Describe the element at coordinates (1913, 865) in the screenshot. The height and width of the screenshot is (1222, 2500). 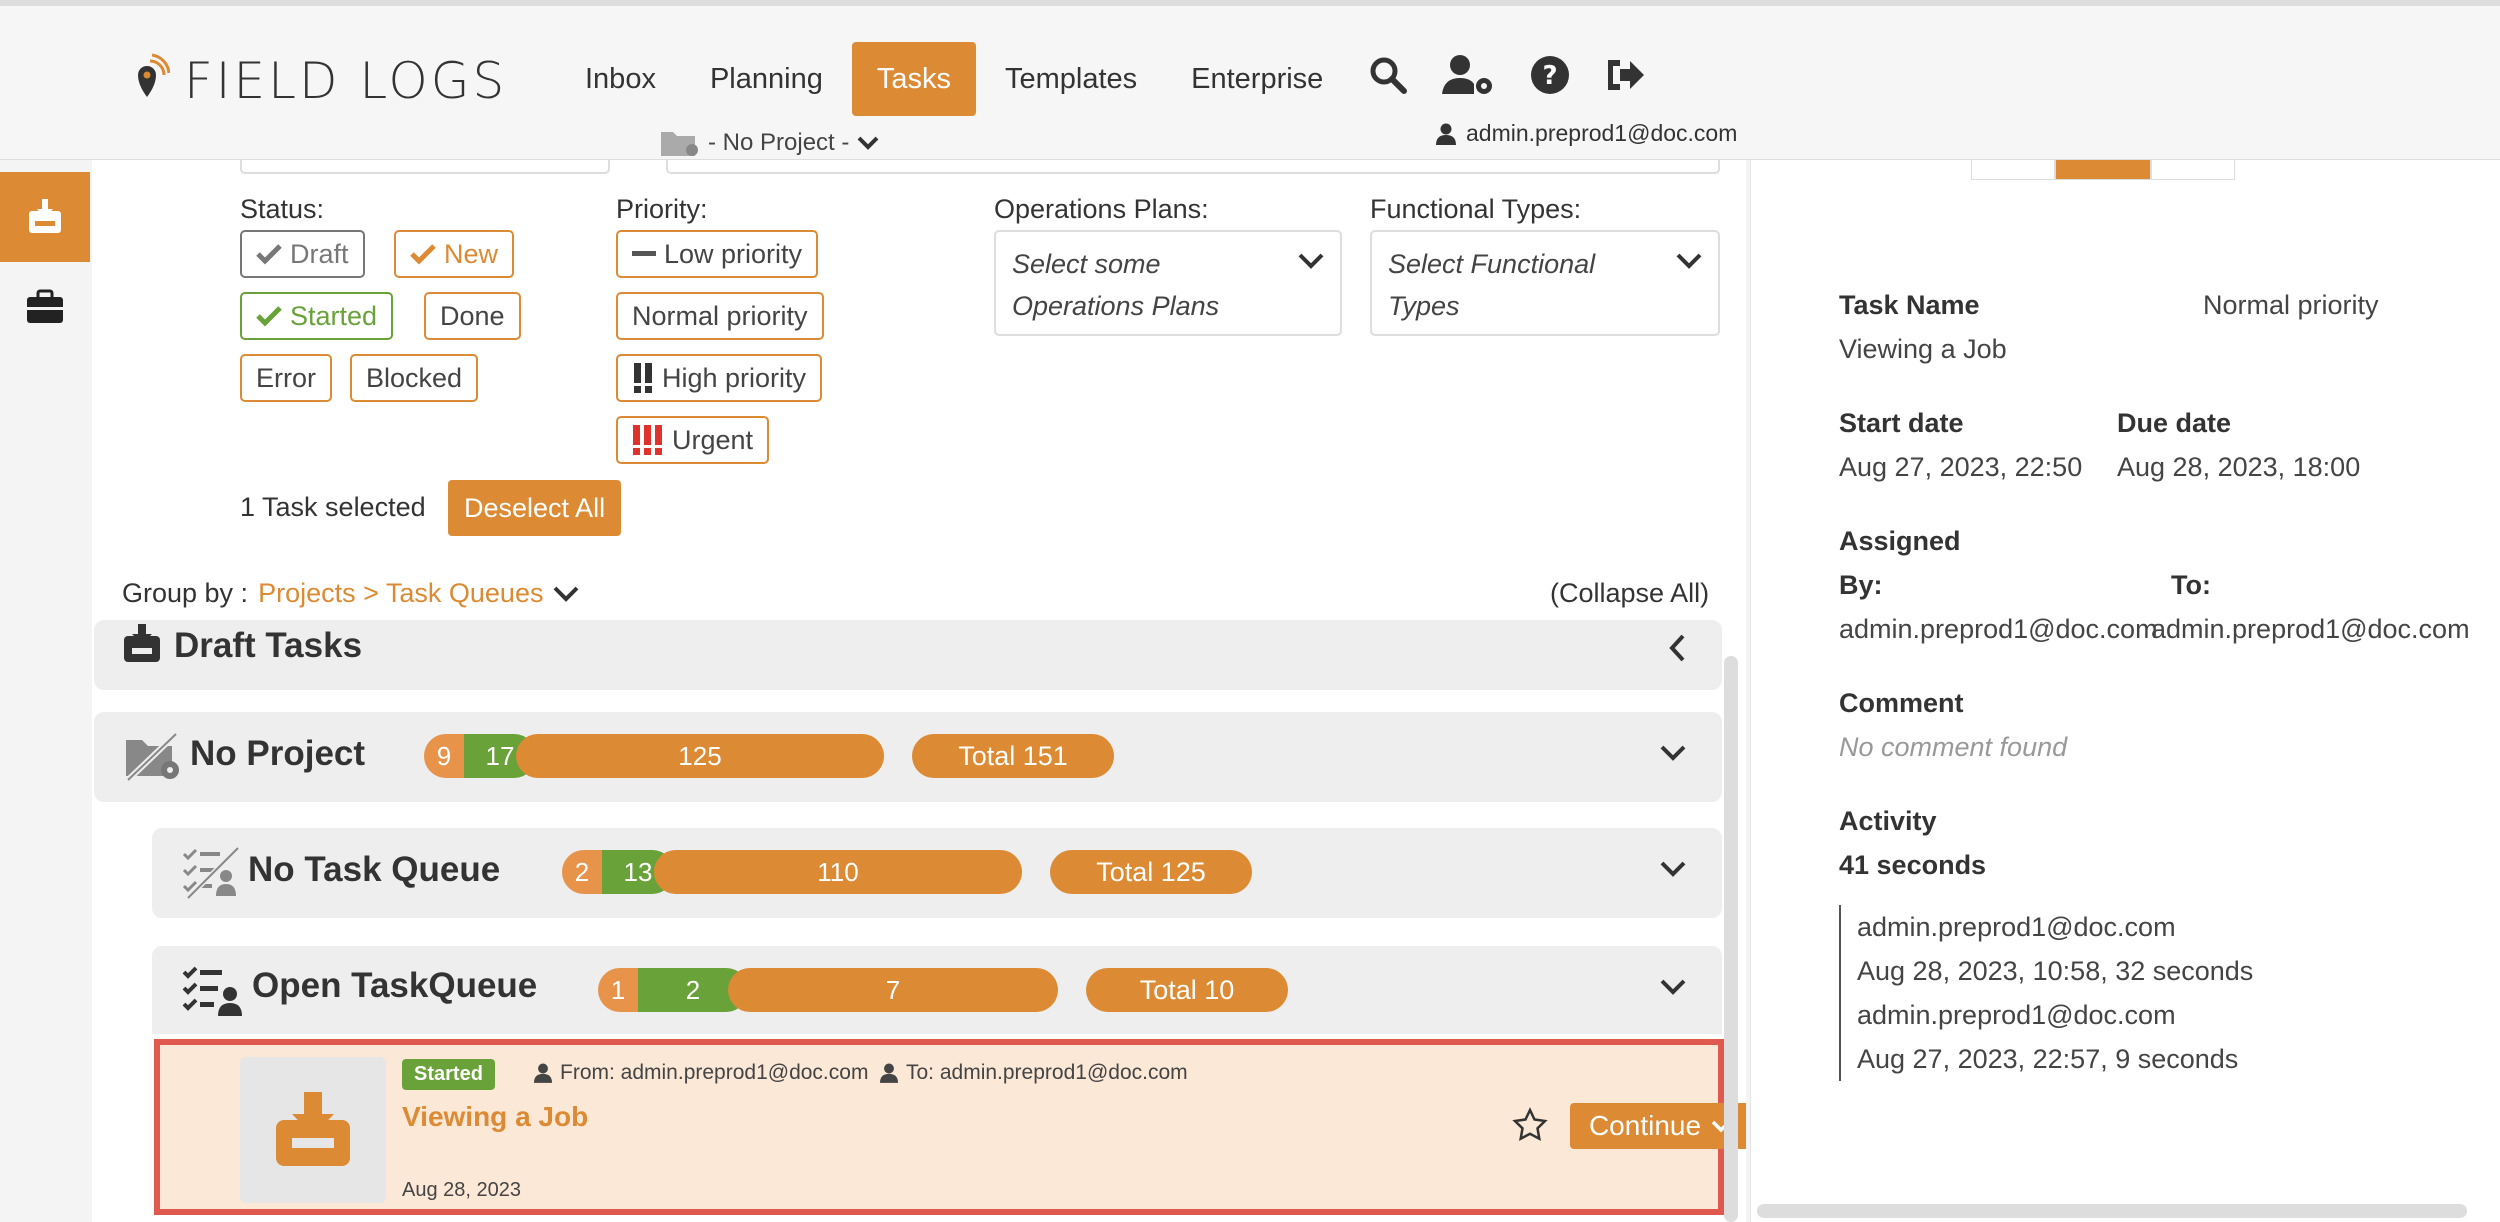
I see `activity-duration: 41 seconds` at that location.